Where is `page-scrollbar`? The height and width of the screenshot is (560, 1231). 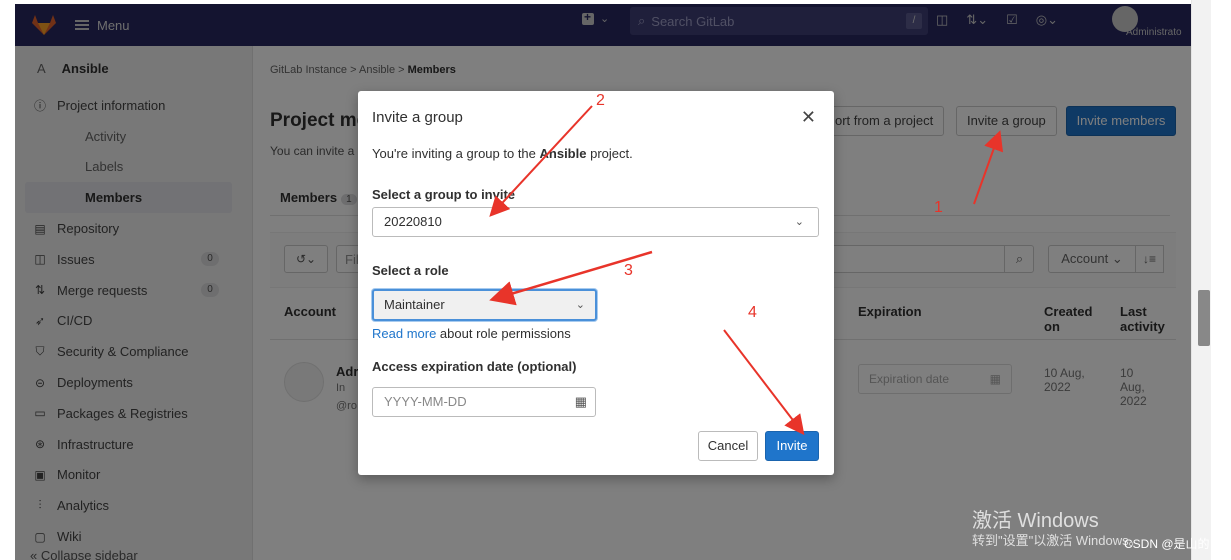 page-scrollbar is located at coordinates (1201, 280).